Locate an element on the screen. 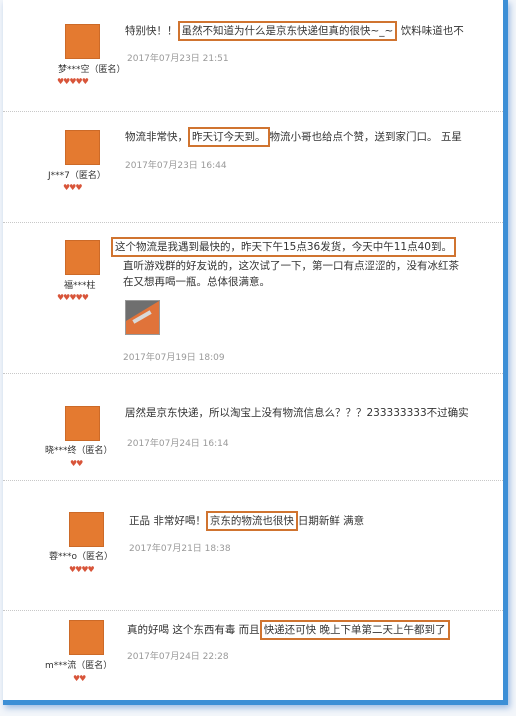  review-text: 居然是京东快递，所以淘宝上没有物流信息么？？？233333333不过确实 is located at coordinates (297, 413).